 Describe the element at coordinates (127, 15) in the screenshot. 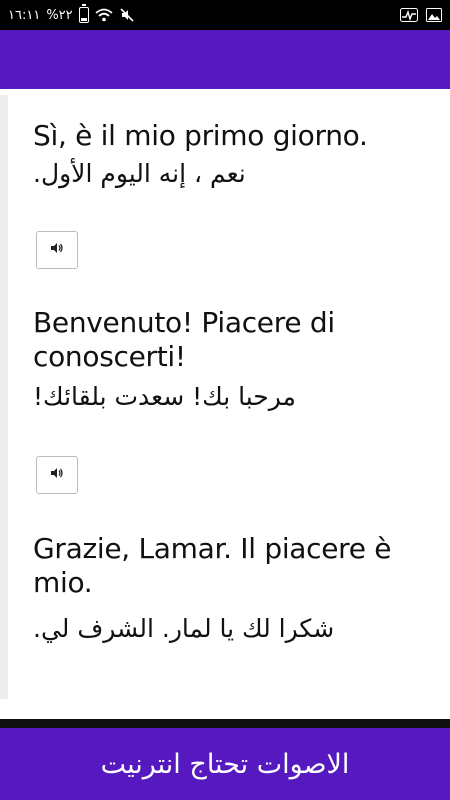

I see `mute-icon` at that location.